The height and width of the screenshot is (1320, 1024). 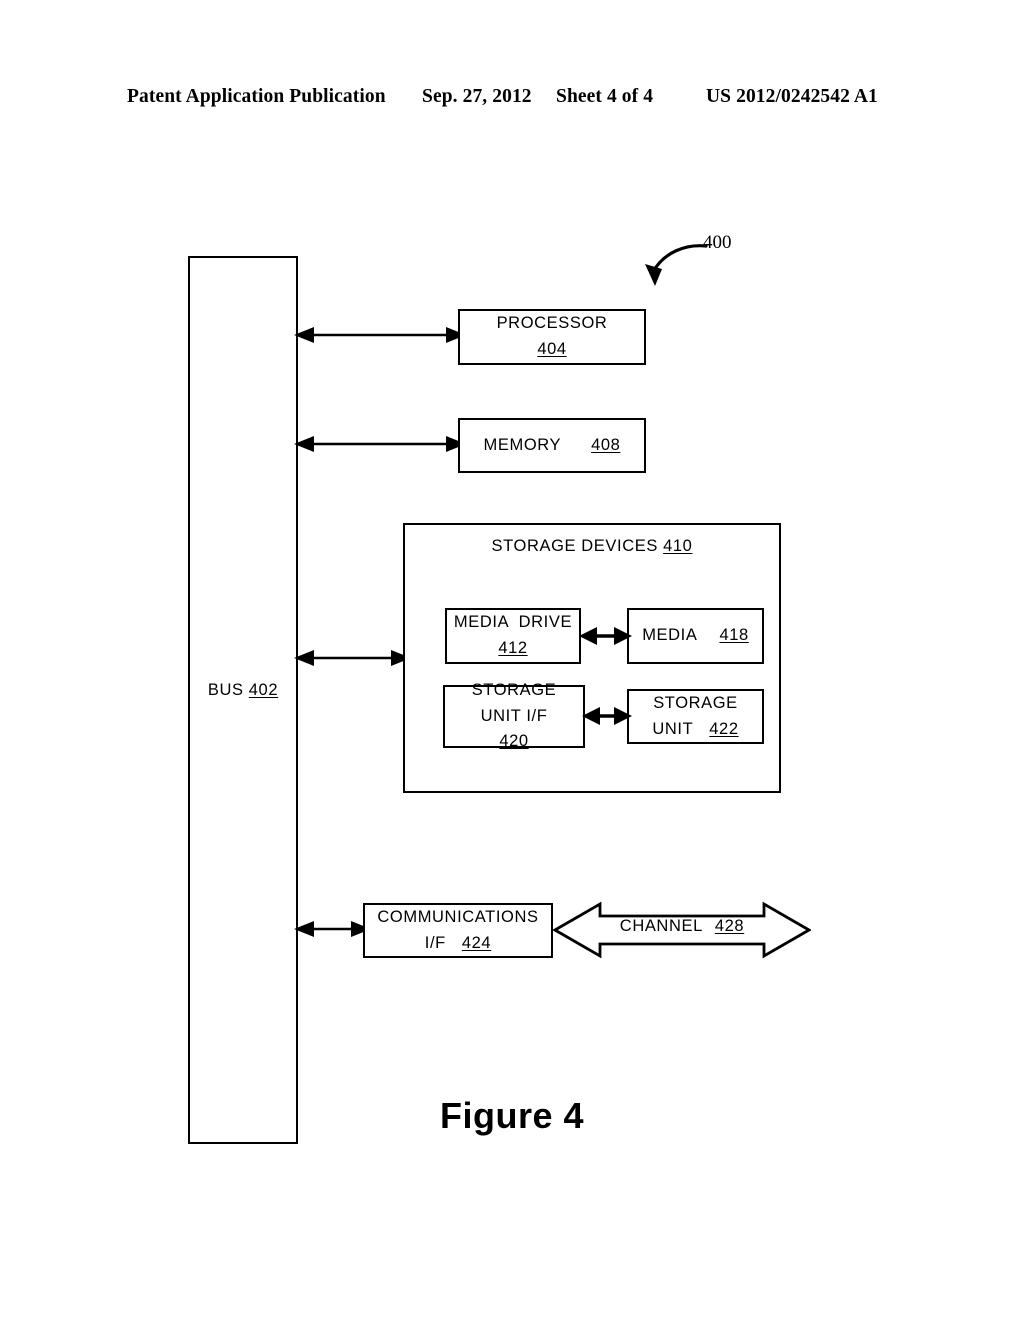 I want to click on bus-label-group: BUS 402, so click(x=243, y=690).